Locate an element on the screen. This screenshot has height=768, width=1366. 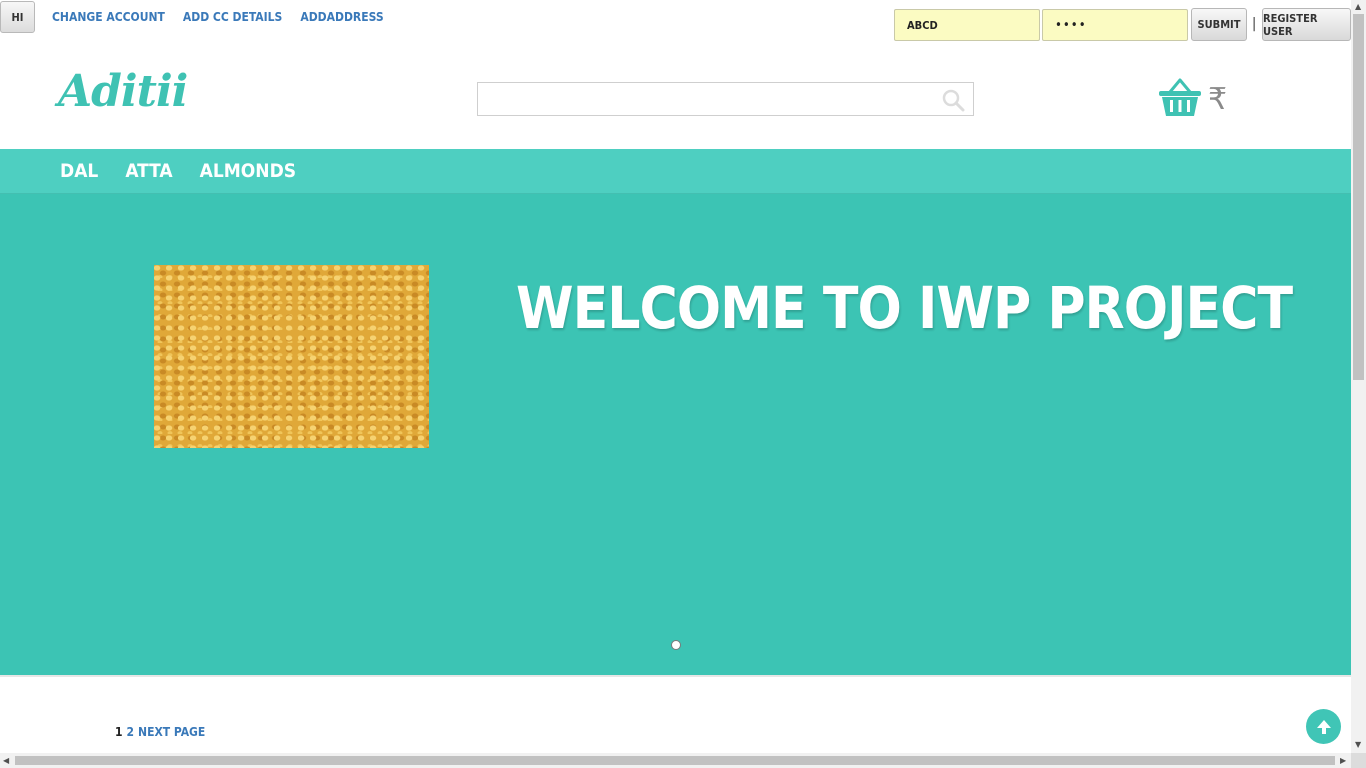
page-2-link: 2 is located at coordinates (131, 732).